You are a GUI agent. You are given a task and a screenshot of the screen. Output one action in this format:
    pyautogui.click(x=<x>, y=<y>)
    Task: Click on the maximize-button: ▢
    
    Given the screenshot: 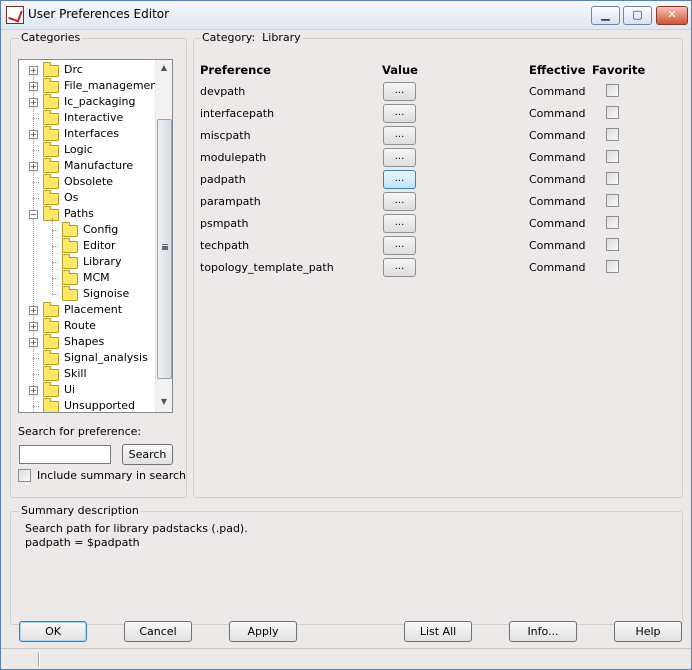 What is the action you would take?
    pyautogui.click(x=637, y=15)
    